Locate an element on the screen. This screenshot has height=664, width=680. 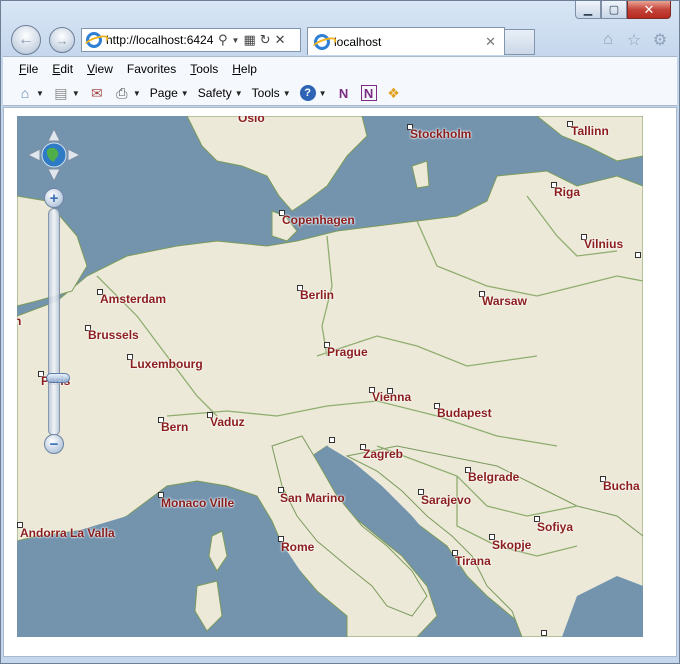
search-icon: ⚲ is located at coordinates (223, 40).